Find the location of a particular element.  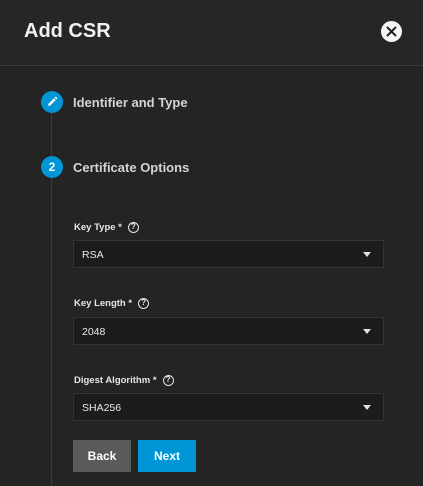

key-type-select: RSA is located at coordinates (228, 254).